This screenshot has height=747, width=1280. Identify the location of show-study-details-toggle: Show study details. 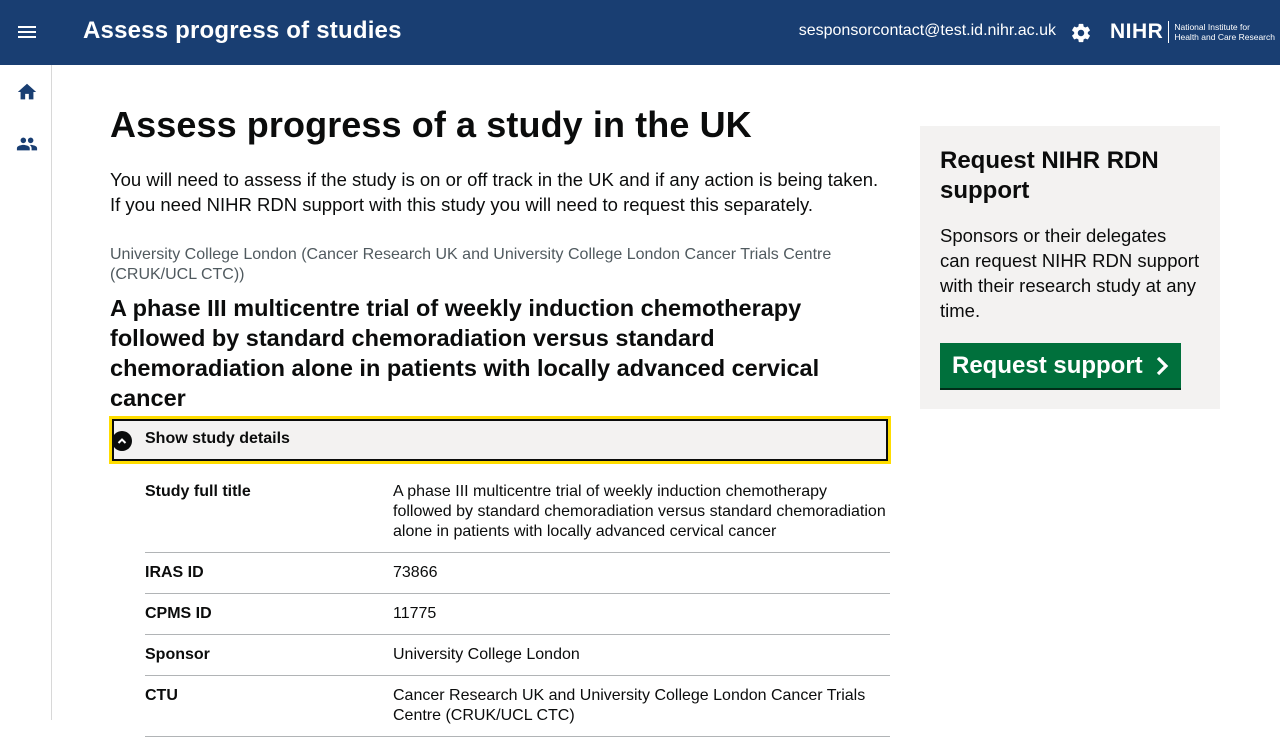
(500, 440).